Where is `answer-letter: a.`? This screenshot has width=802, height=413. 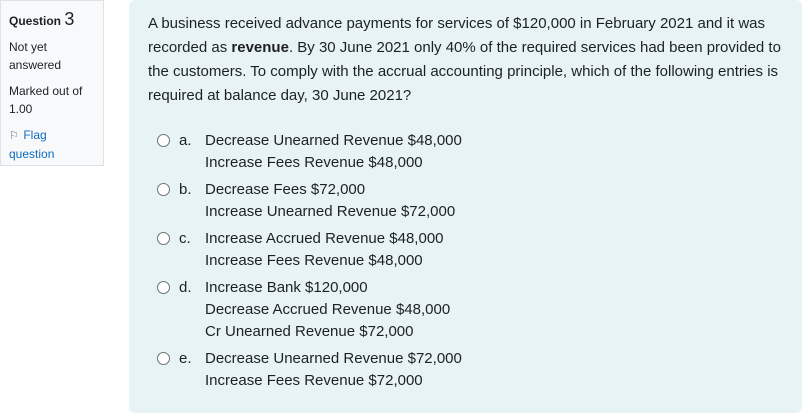
answer-letter: a. is located at coordinates (185, 140).